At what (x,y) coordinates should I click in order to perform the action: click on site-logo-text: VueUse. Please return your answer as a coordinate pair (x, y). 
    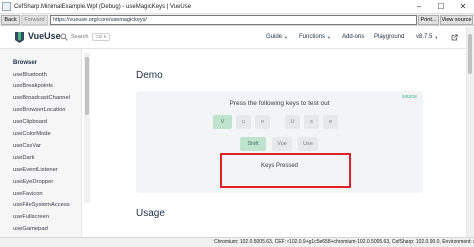
    Looking at the image, I should click on (44, 36).